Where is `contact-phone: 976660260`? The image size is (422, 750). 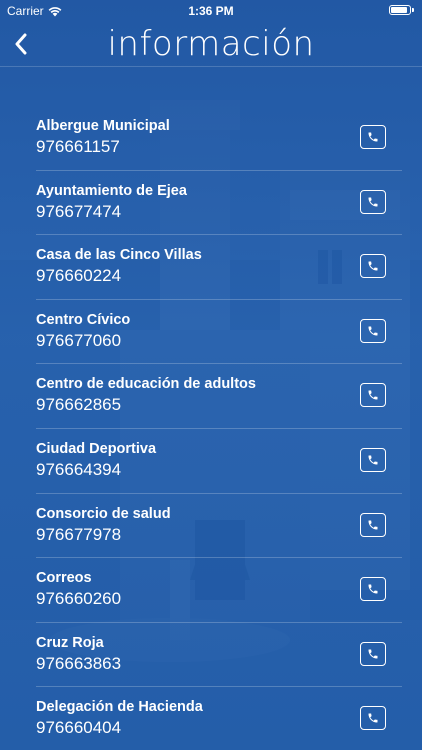 contact-phone: 976660260 is located at coordinates (79, 599).